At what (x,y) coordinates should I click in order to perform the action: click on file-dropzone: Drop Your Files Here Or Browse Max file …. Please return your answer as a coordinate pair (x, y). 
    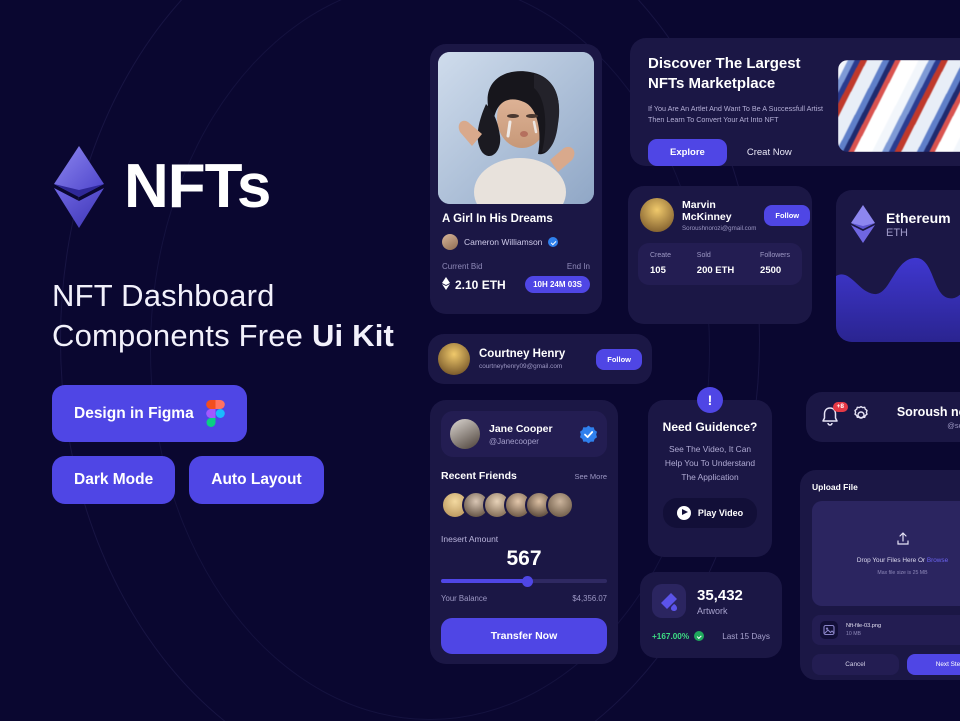
    Looking at the image, I should click on (886, 553).